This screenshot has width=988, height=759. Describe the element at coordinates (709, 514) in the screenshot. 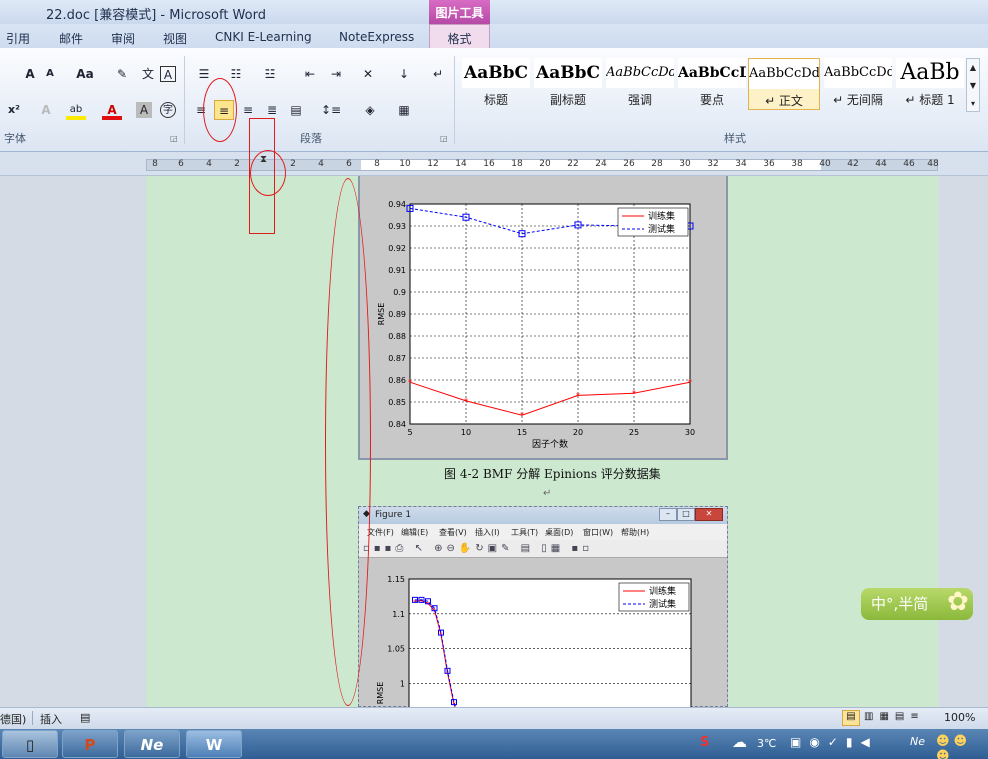

I see `close-button: ✕` at that location.